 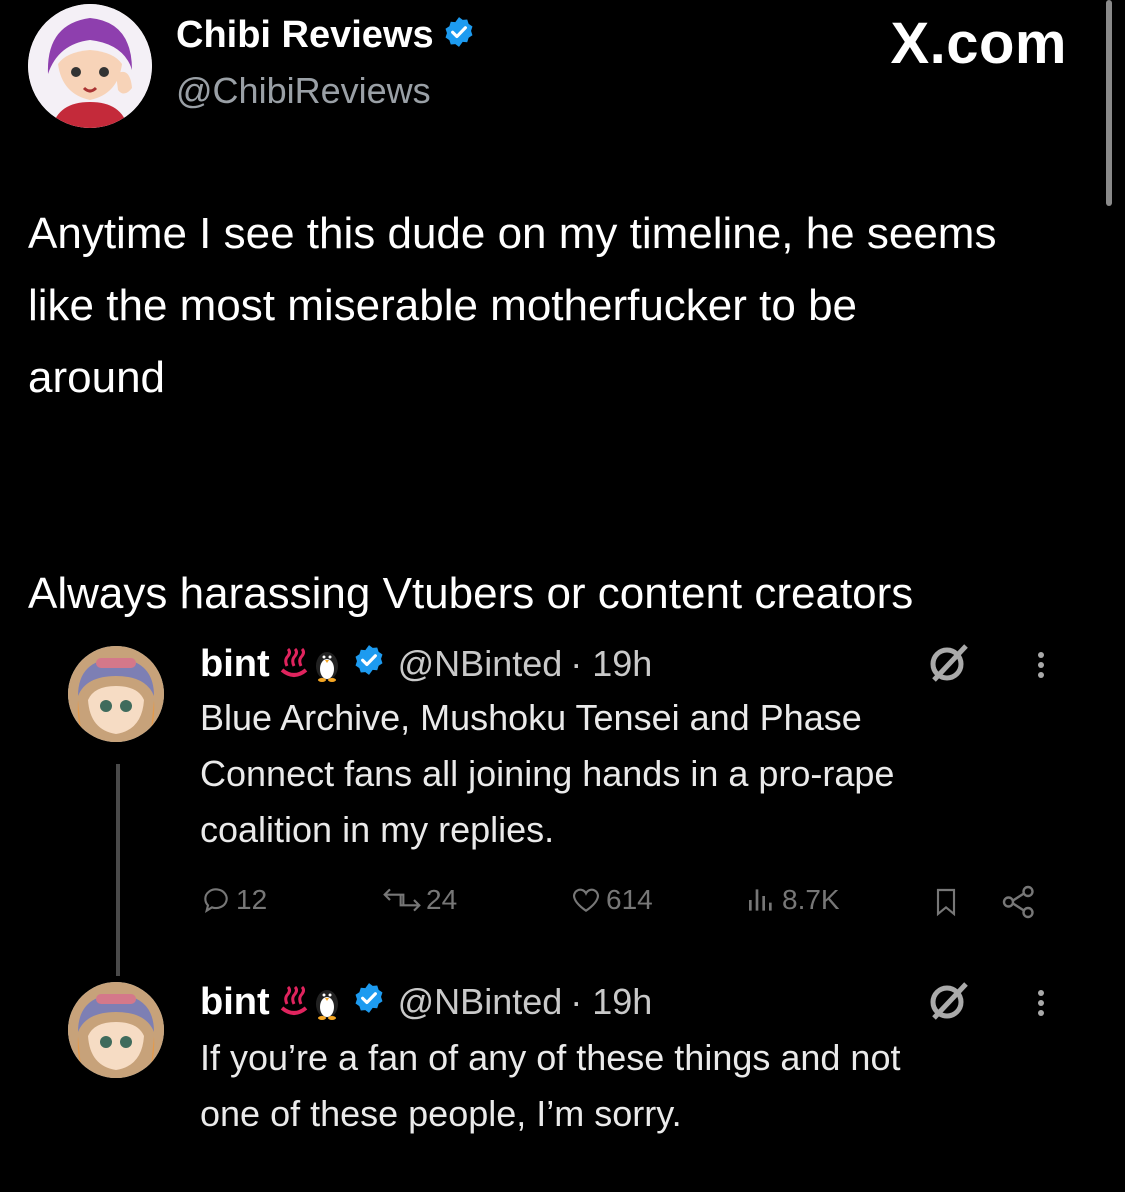 What do you see at coordinates (811, 899) in the screenshot?
I see `views-count: 8.7K` at bounding box center [811, 899].